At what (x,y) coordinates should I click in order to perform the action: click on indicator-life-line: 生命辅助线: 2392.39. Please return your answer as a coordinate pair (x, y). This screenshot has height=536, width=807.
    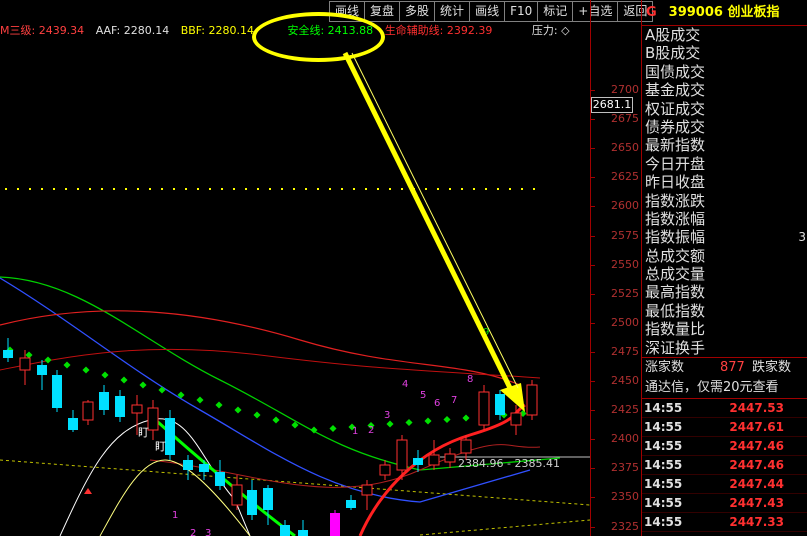
    Looking at the image, I should click on (438, 30).